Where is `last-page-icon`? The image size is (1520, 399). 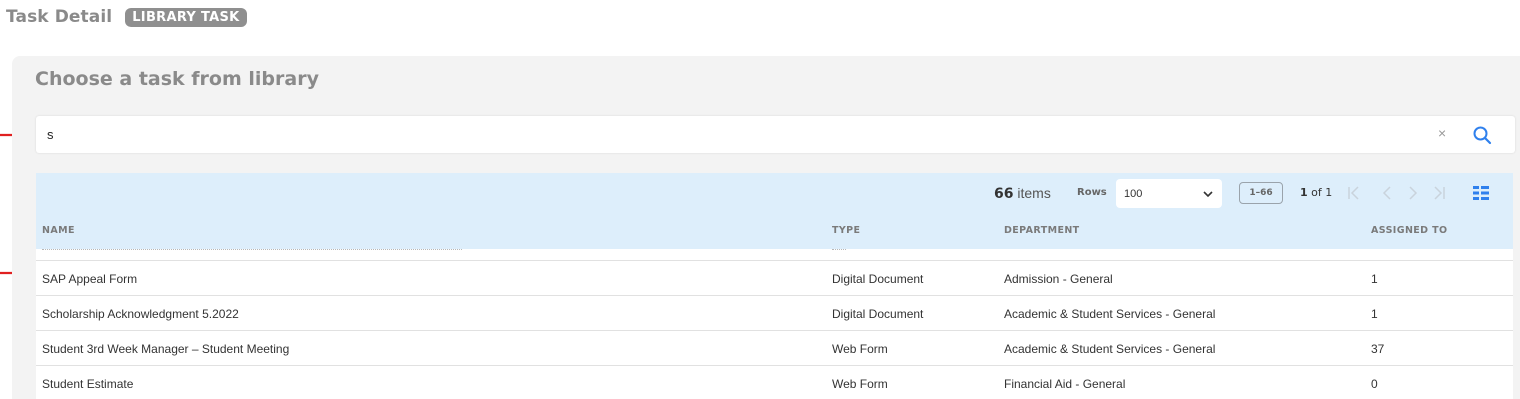 last-page-icon is located at coordinates (1439, 193).